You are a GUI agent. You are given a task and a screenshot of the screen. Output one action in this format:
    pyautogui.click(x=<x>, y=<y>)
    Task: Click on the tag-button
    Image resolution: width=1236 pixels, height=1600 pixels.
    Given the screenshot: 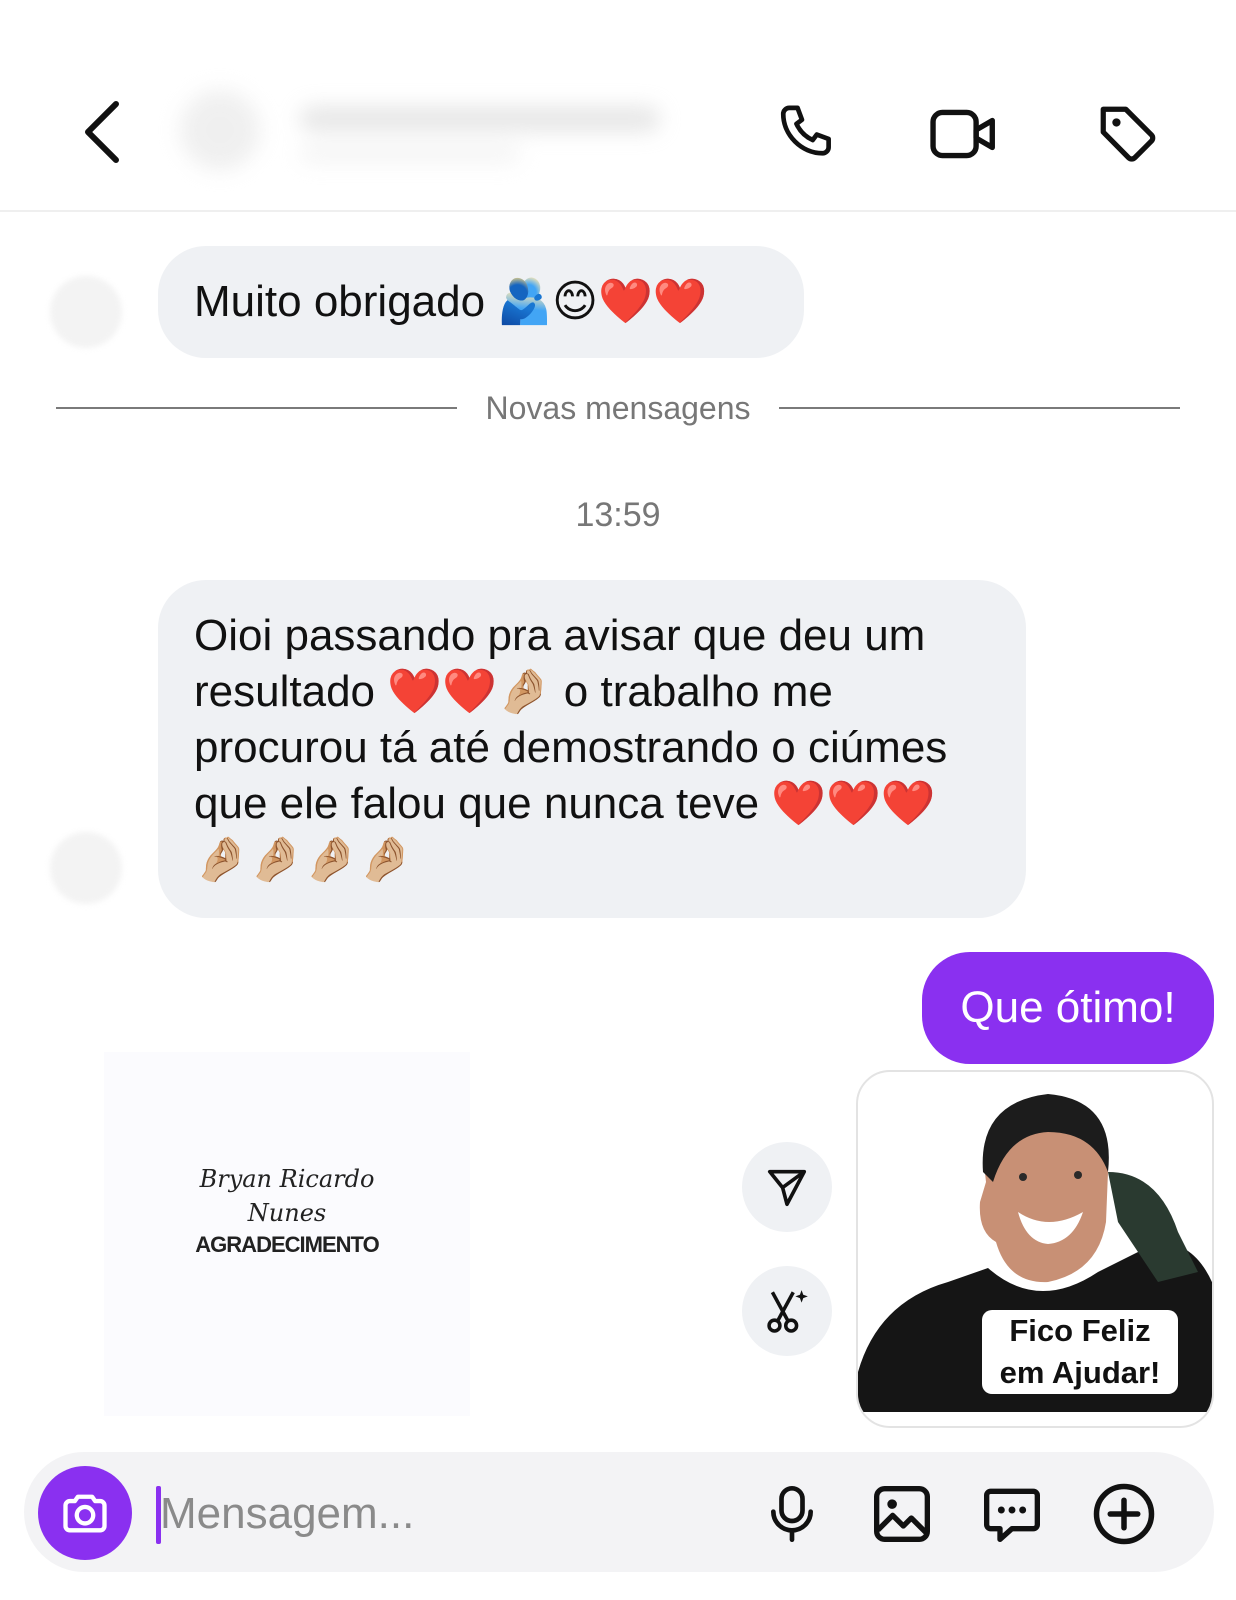 What is the action you would take?
    pyautogui.click(x=1128, y=134)
    